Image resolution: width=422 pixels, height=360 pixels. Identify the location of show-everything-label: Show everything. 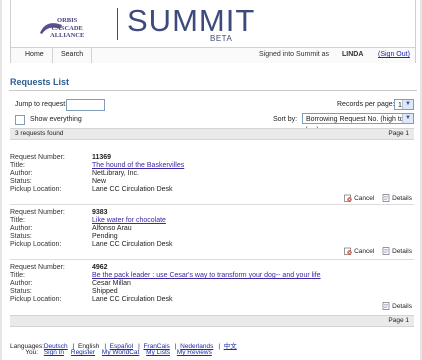
(56, 119).